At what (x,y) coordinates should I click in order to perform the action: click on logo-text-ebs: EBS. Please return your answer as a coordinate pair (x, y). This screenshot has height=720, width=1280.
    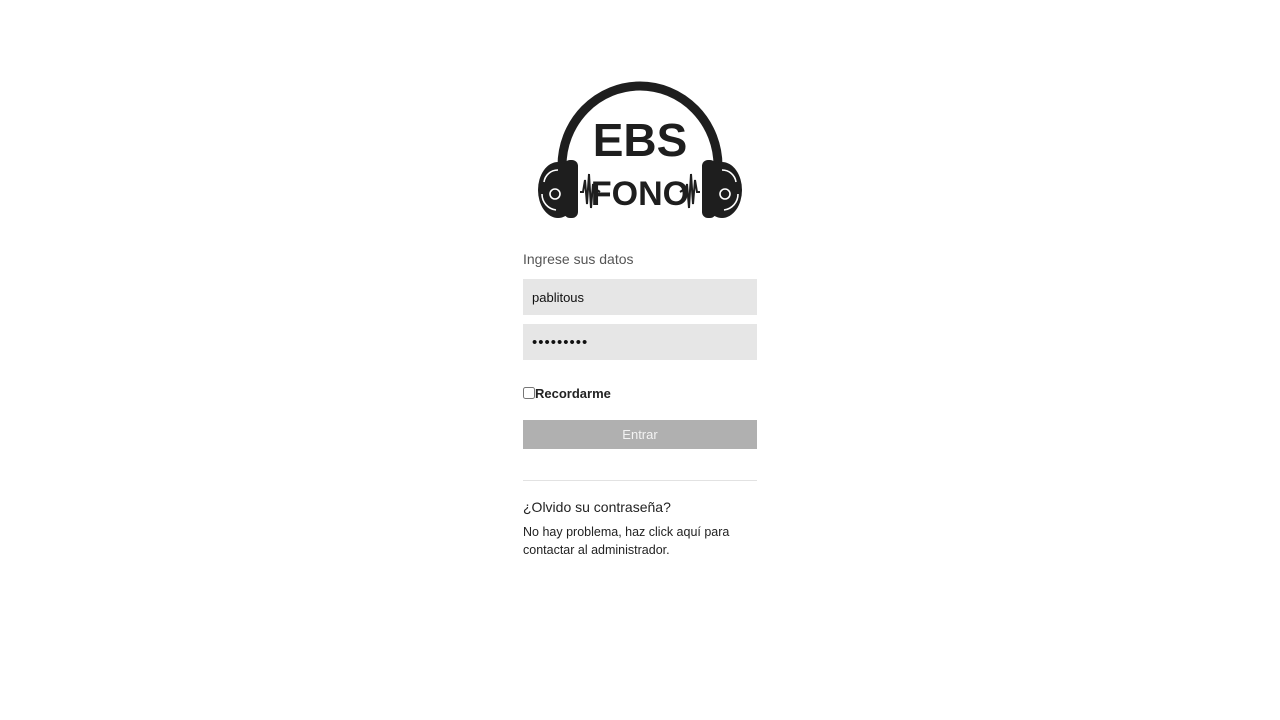
    Looking at the image, I should click on (640, 140).